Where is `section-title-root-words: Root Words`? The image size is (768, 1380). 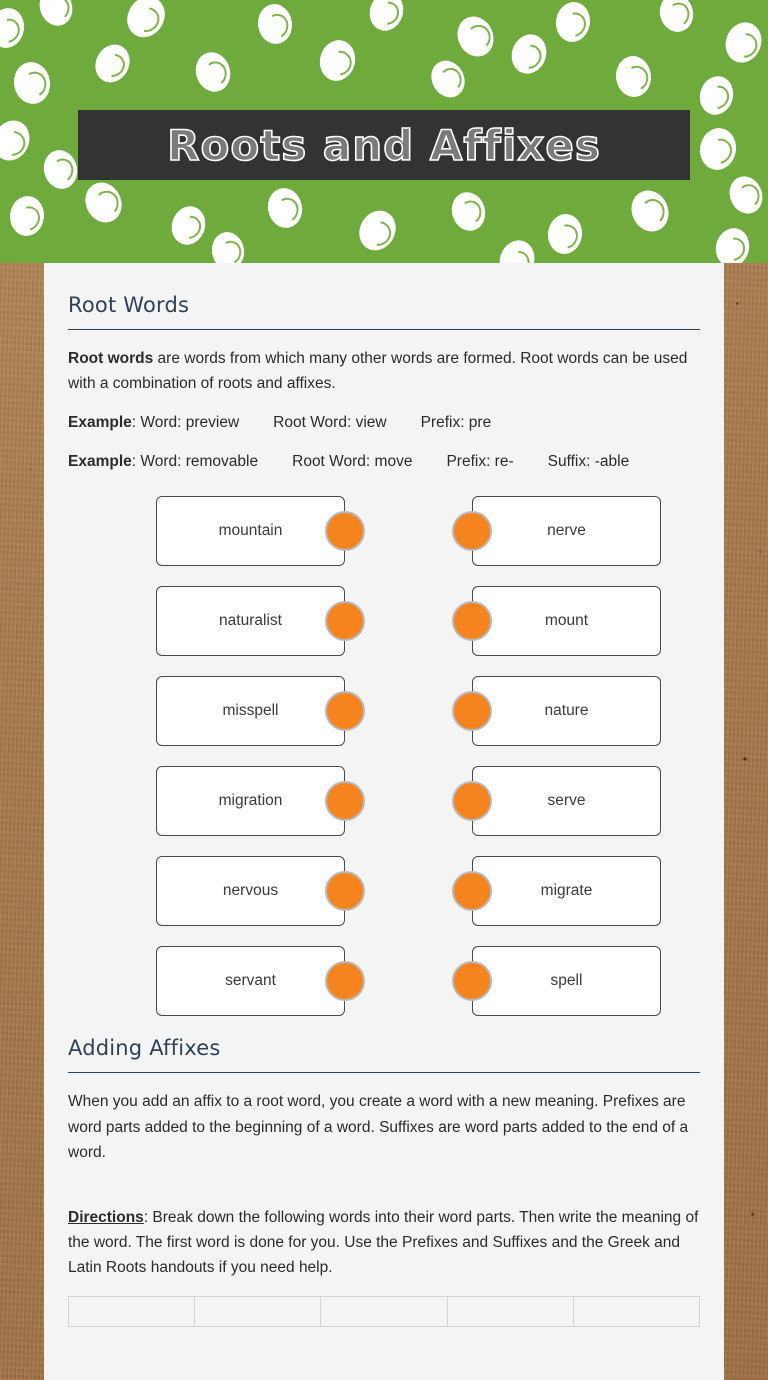
section-title-root-words: Root Words is located at coordinates (129, 305).